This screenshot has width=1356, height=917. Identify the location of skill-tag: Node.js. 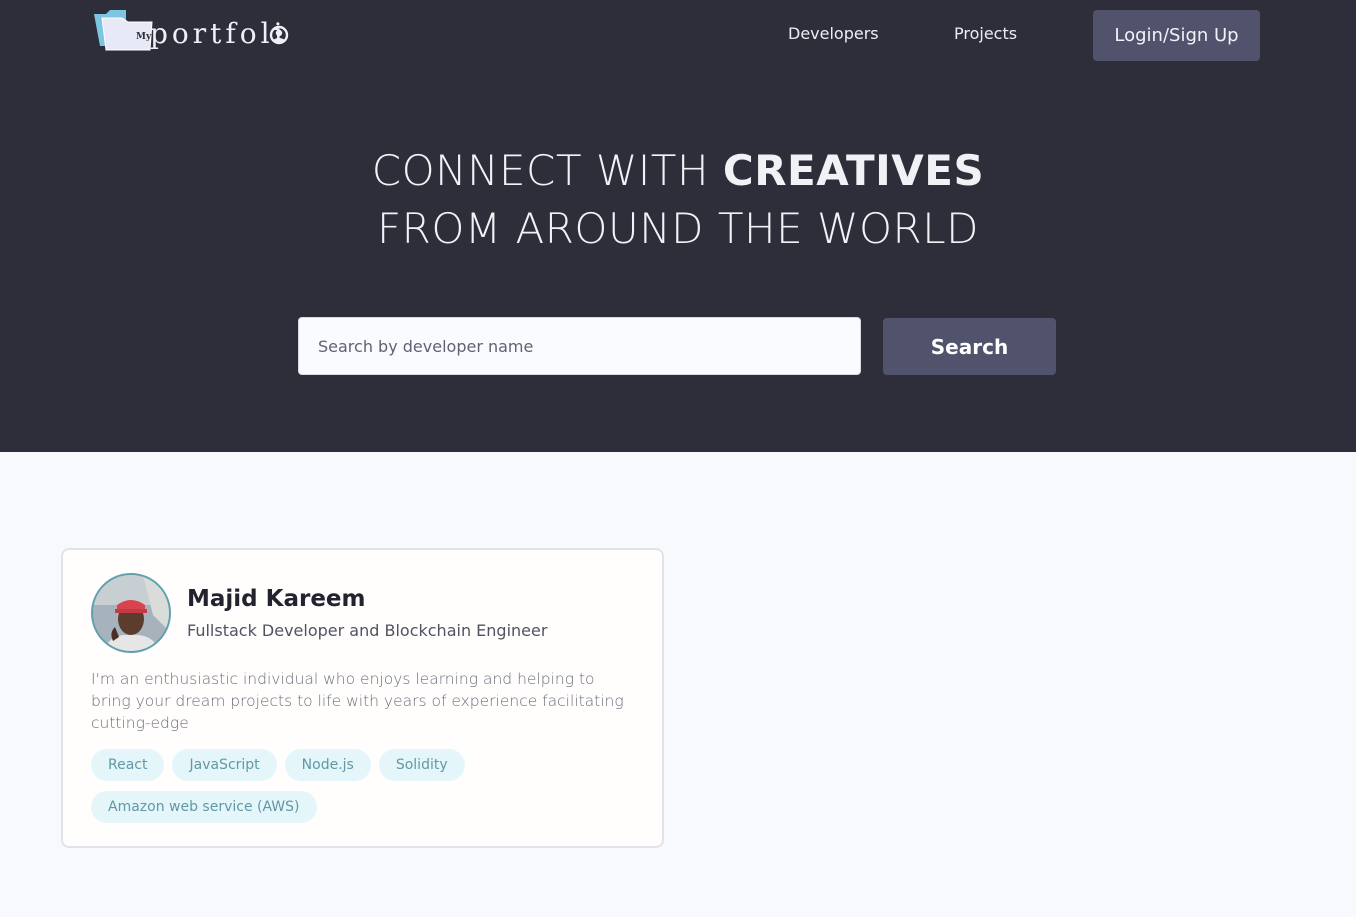
(327, 765).